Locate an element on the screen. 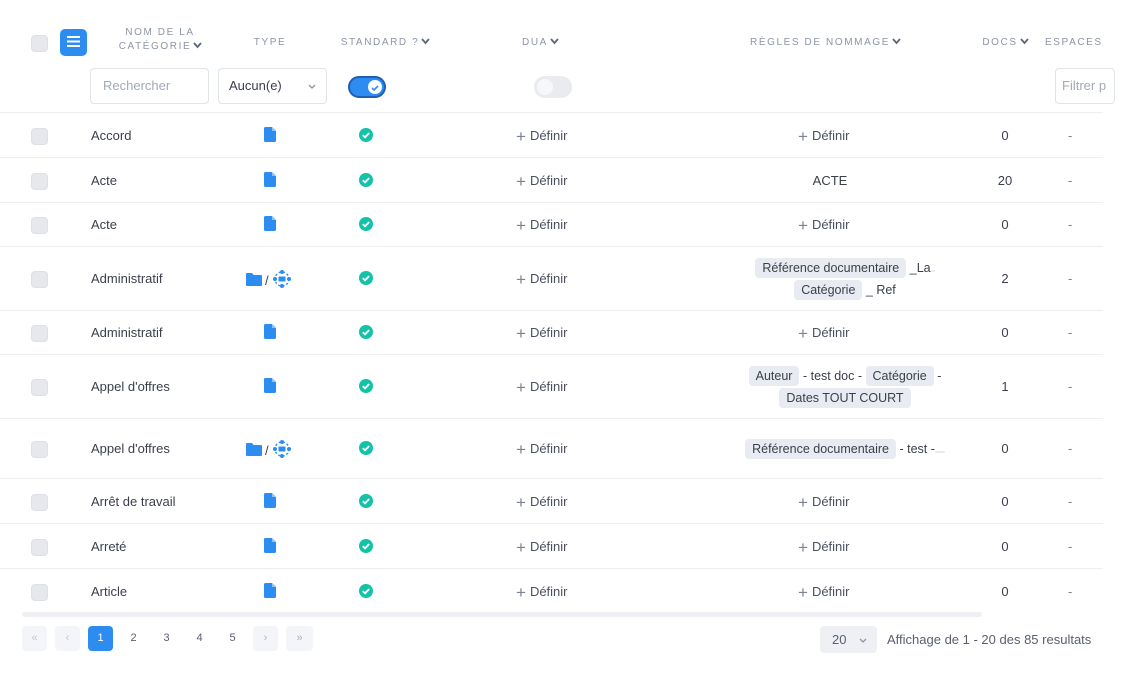  search-input: Rechercher is located at coordinates (149, 86).